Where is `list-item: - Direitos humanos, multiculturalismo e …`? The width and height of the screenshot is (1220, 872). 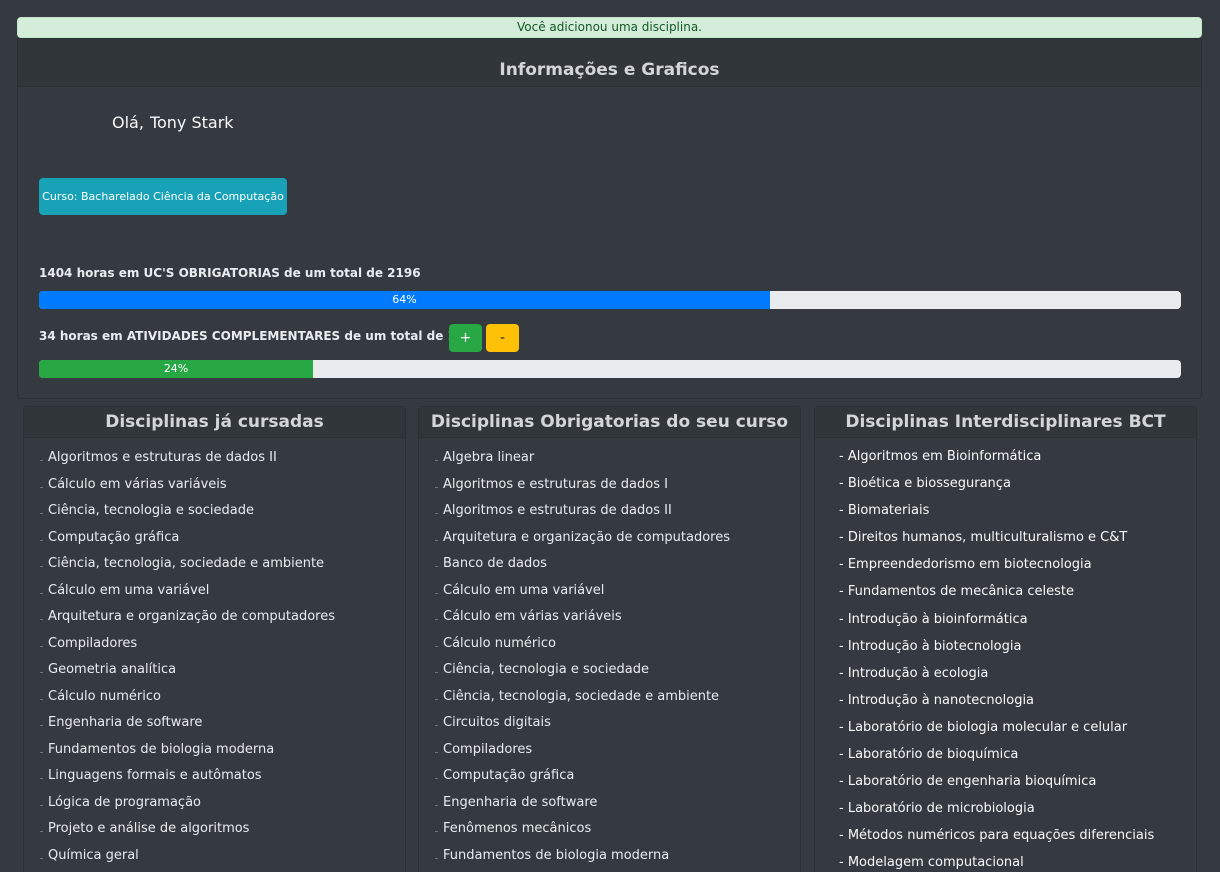
list-item: - Direitos humanos, multiculturalismo e … is located at coordinates (983, 538).